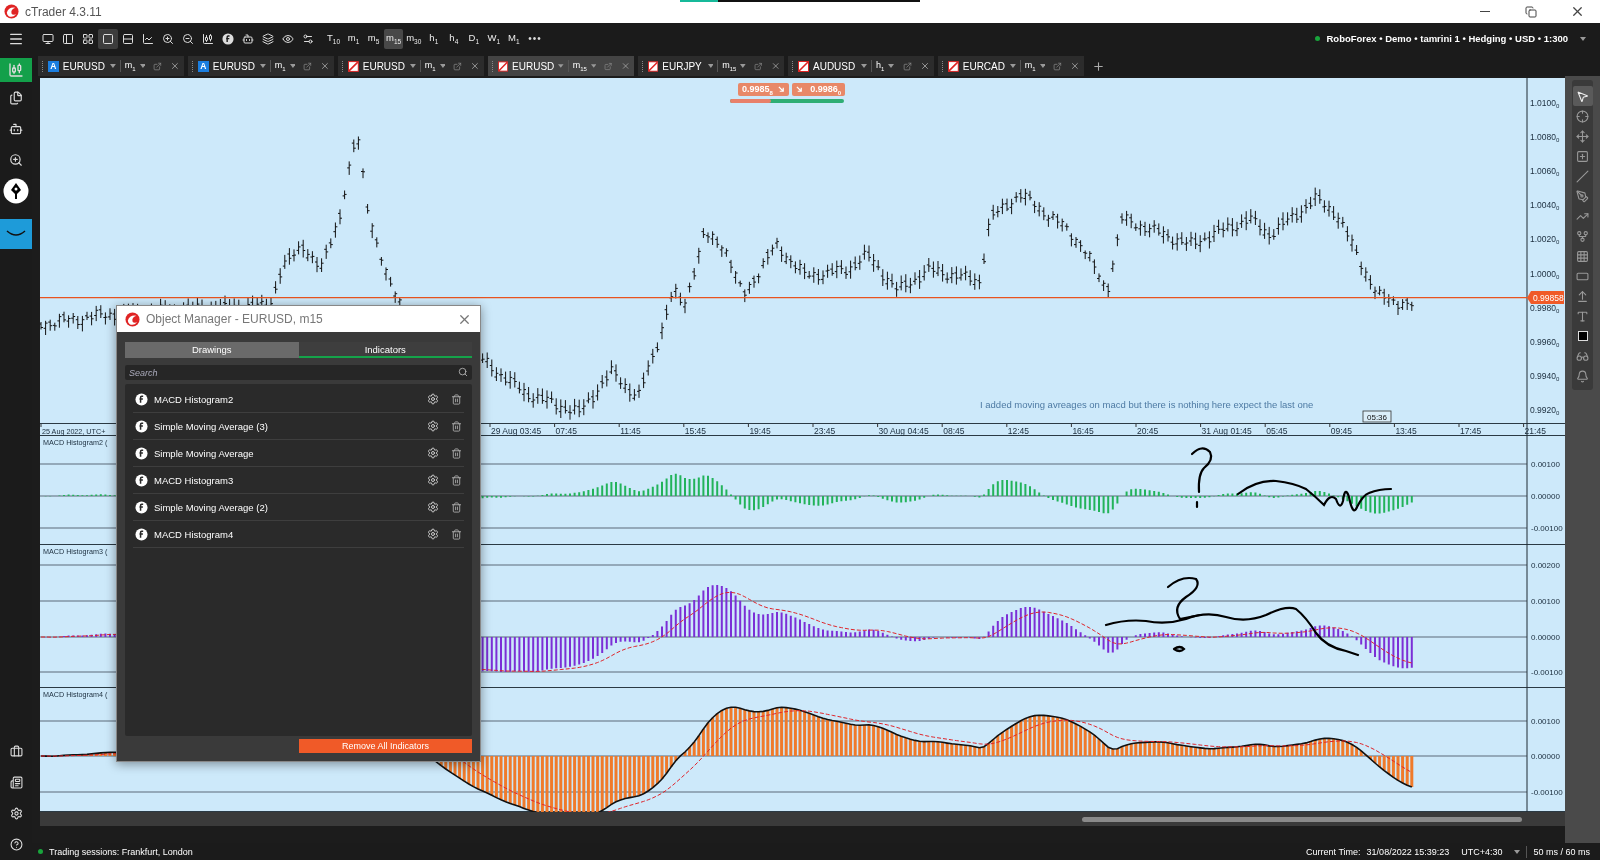 The height and width of the screenshot is (860, 1600). What do you see at coordinates (211, 507) in the screenshot?
I see `indicator-name: Simple Moving Average (2)` at bounding box center [211, 507].